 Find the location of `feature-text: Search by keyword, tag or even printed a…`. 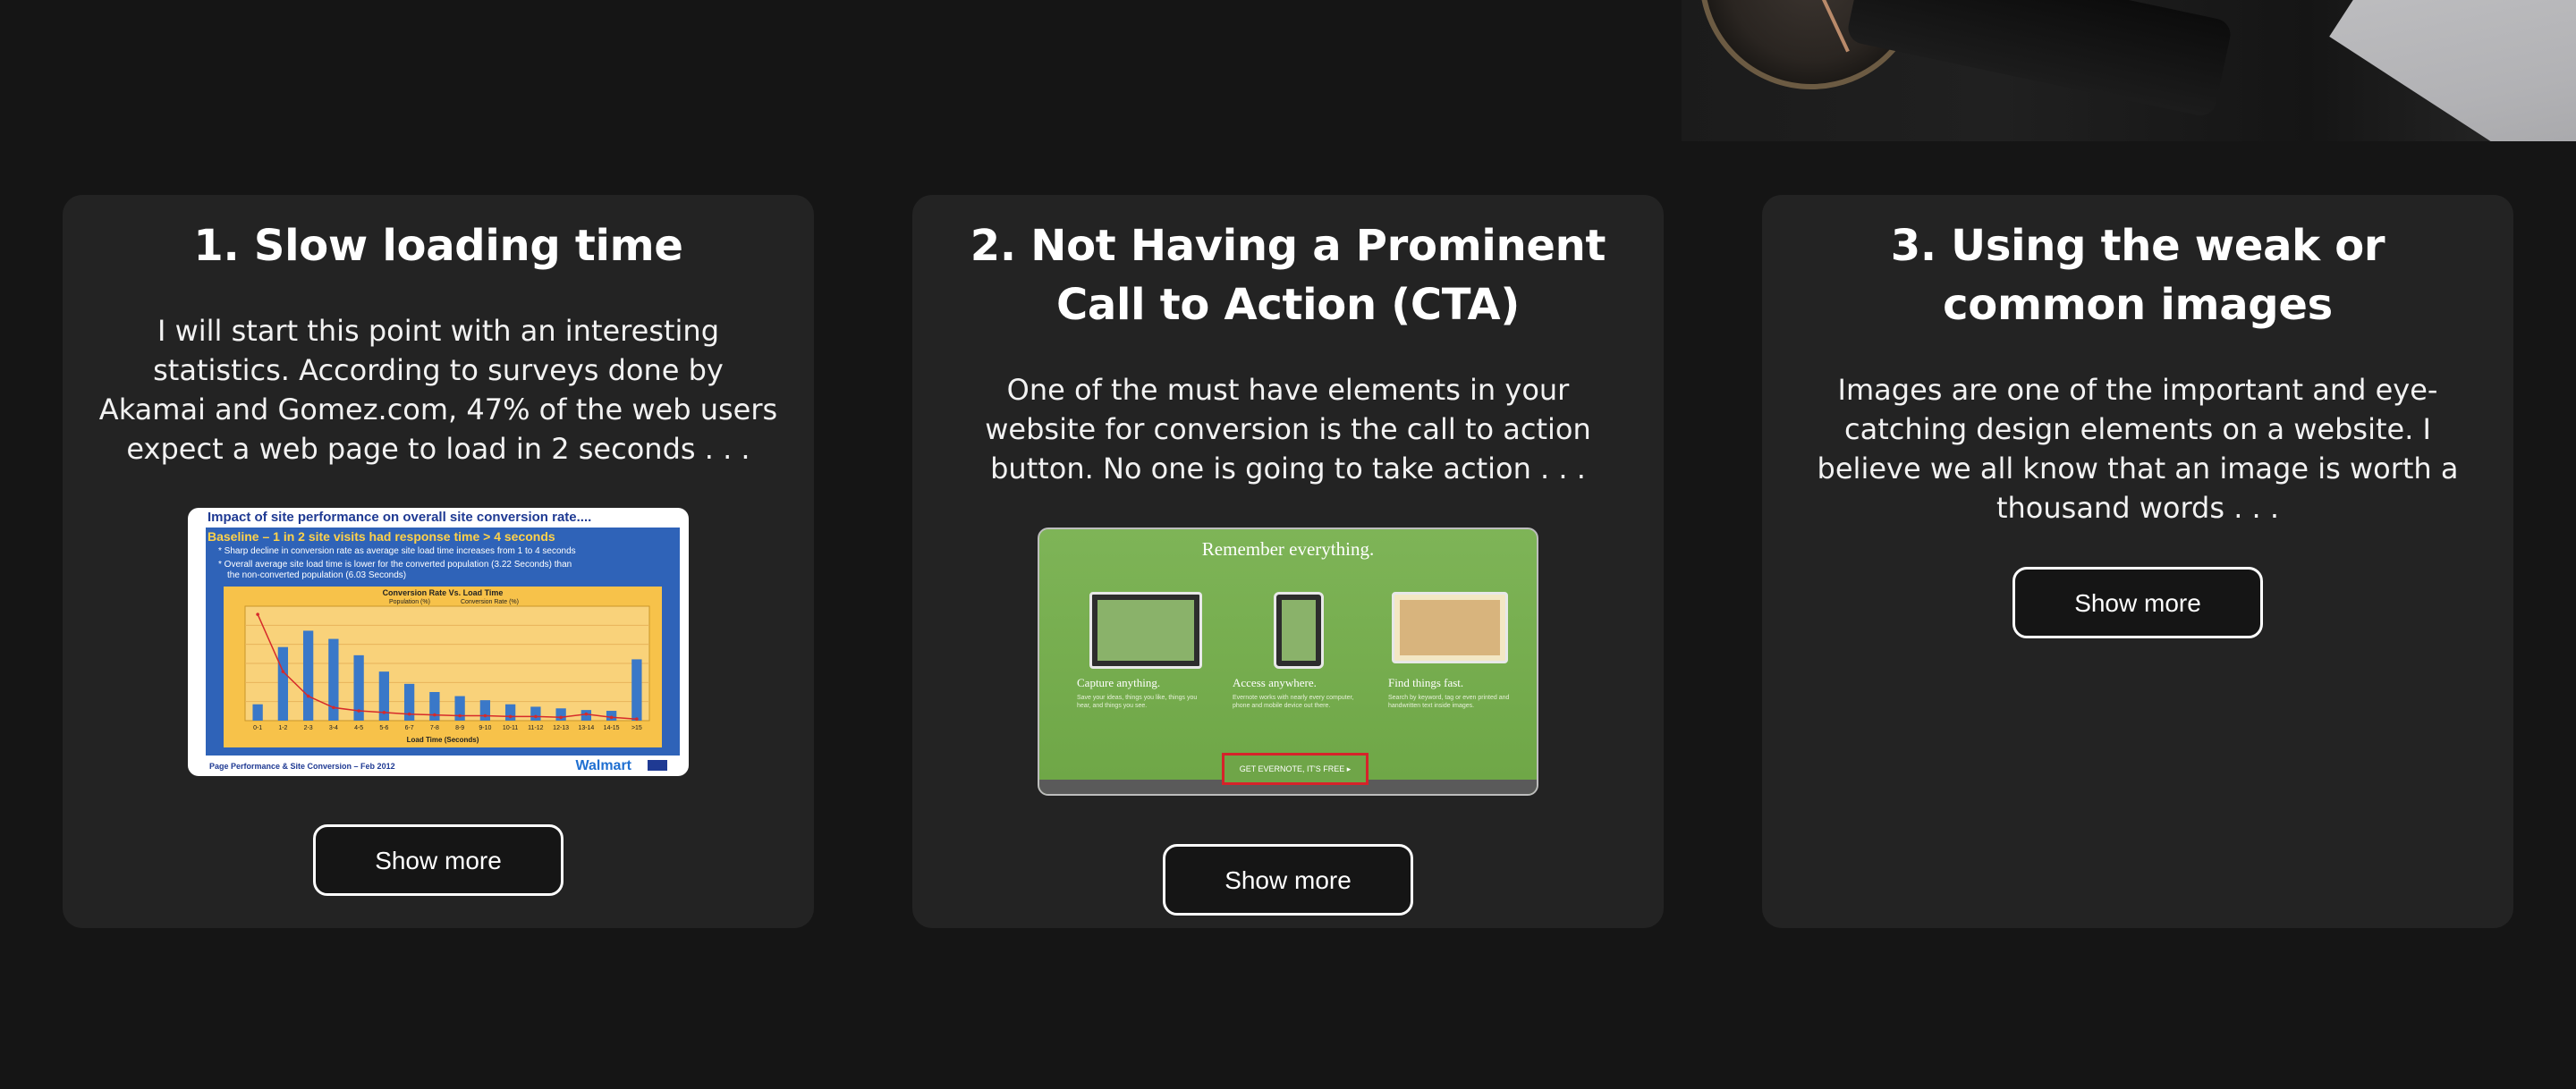

feature-text: Search by keyword, tag or even printed a… is located at coordinates (1449, 702).